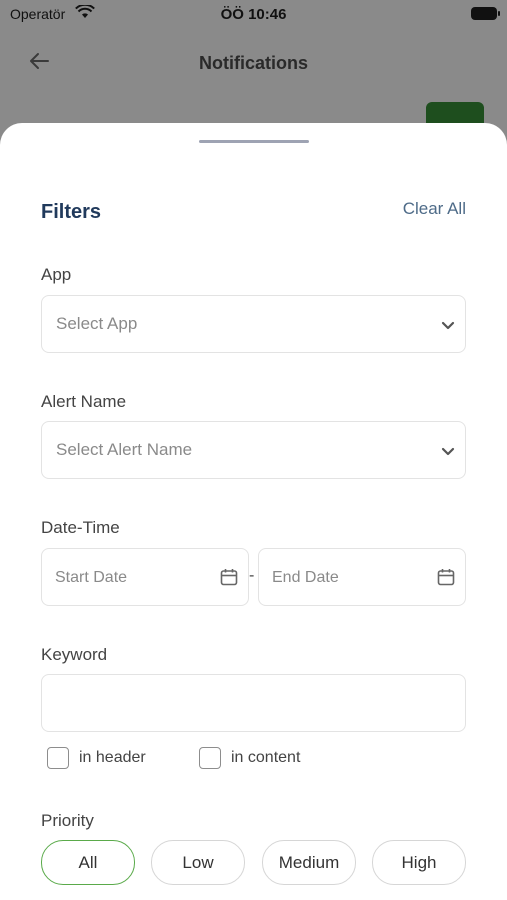 Image resolution: width=507 pixels, height=900 pixels. Describe the element at coordinates (97, 323) in the screenshot. I see `app-select-placeholder: Select App` at that location.